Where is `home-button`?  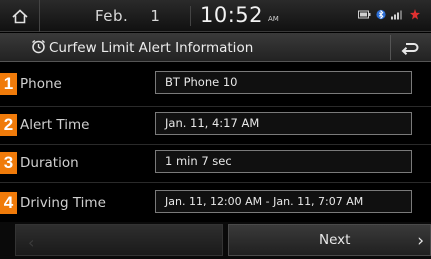
home-button is located at coordinates (20, 16).